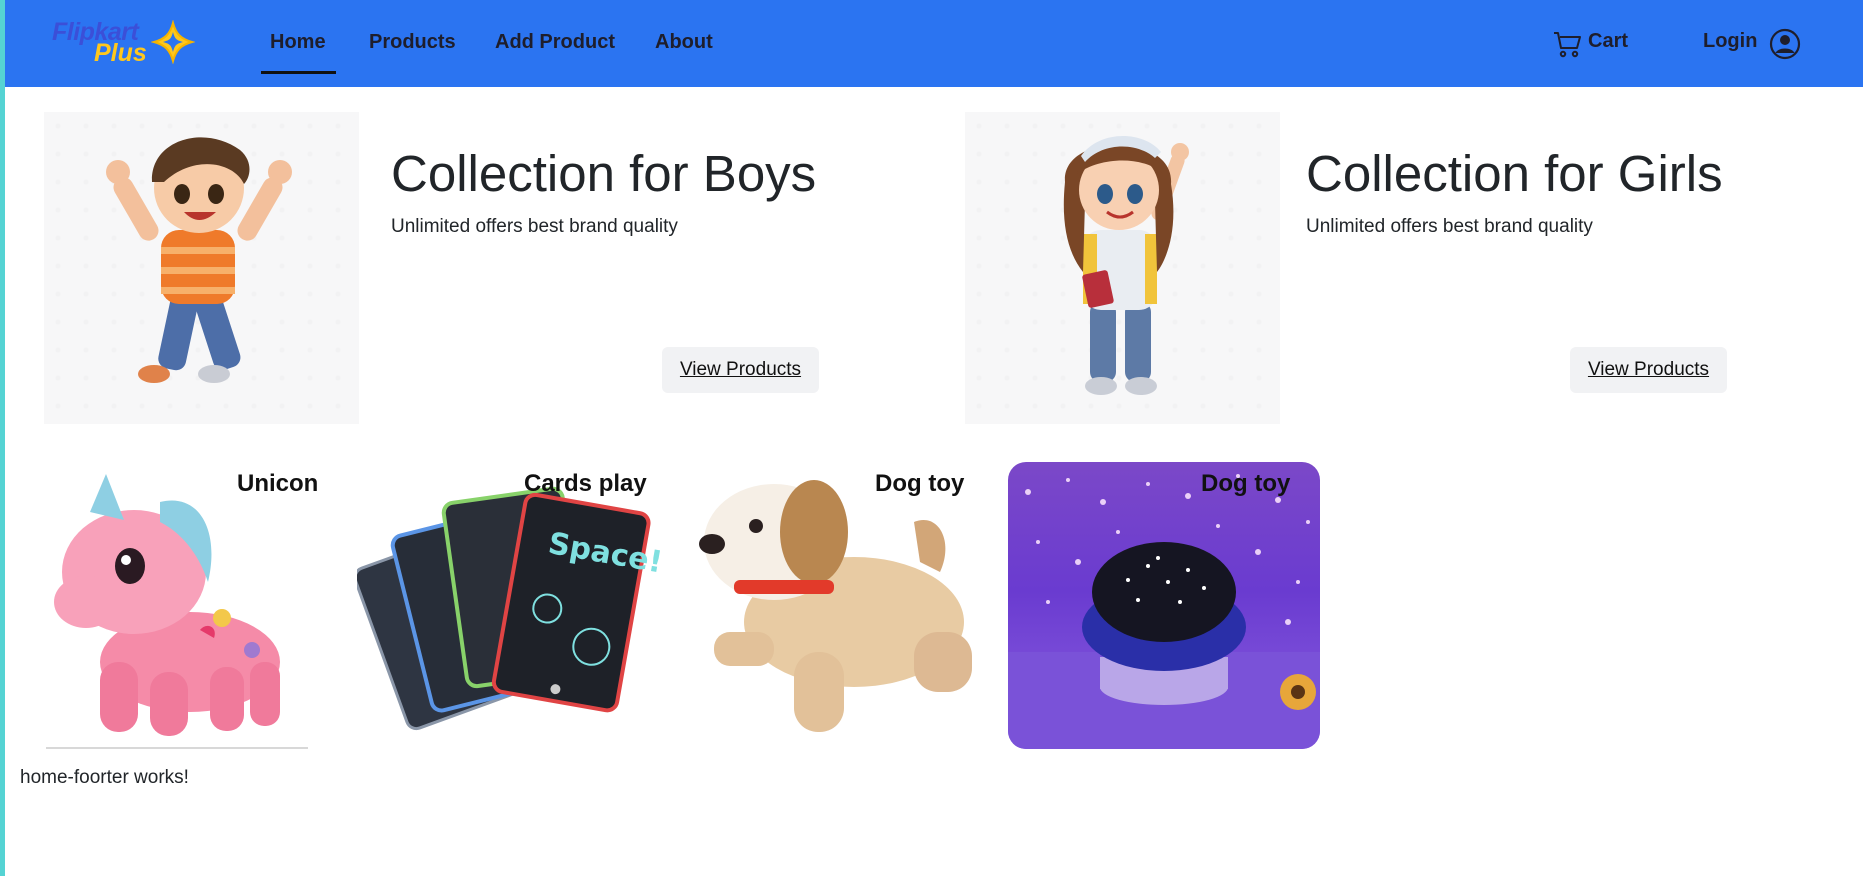 This screenshot has height=876, width=1863. I want to click on girl-collection-image, so click(1122, 268).